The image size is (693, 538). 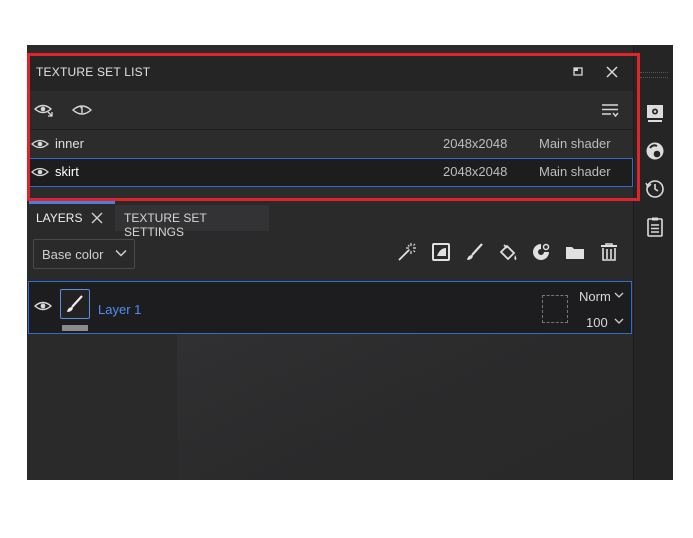 What do you see at coordinates (655, 227) in the screenshot?
I see `log-clipboard-icon` at bounding box center [655, 227].